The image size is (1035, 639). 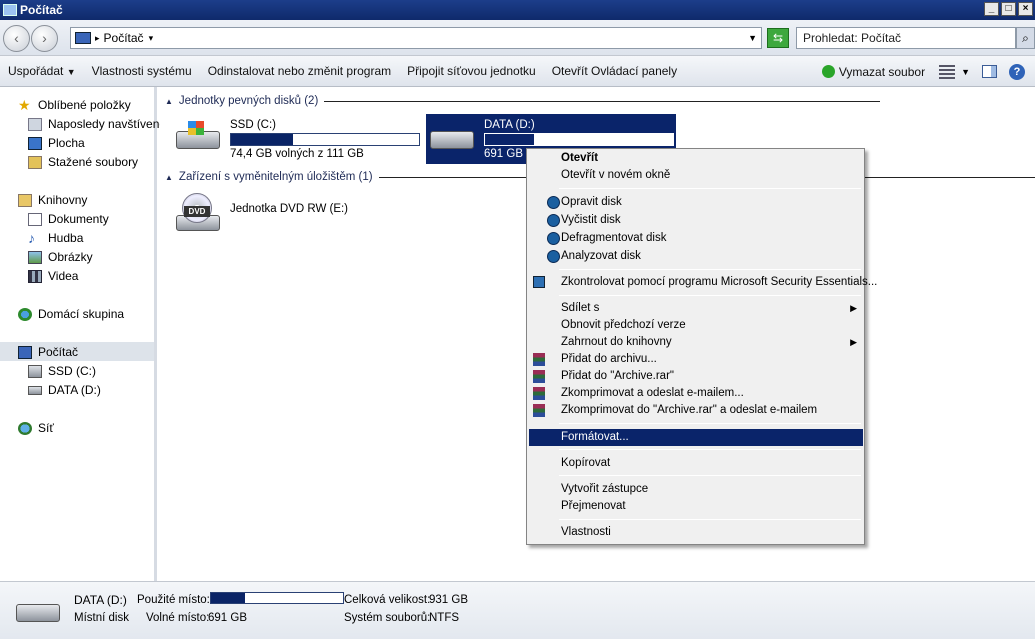 What do you see at coordinates (553, 202) in the screenshot?
I see `disk-tool-icon` at bounding box center [553, 202].